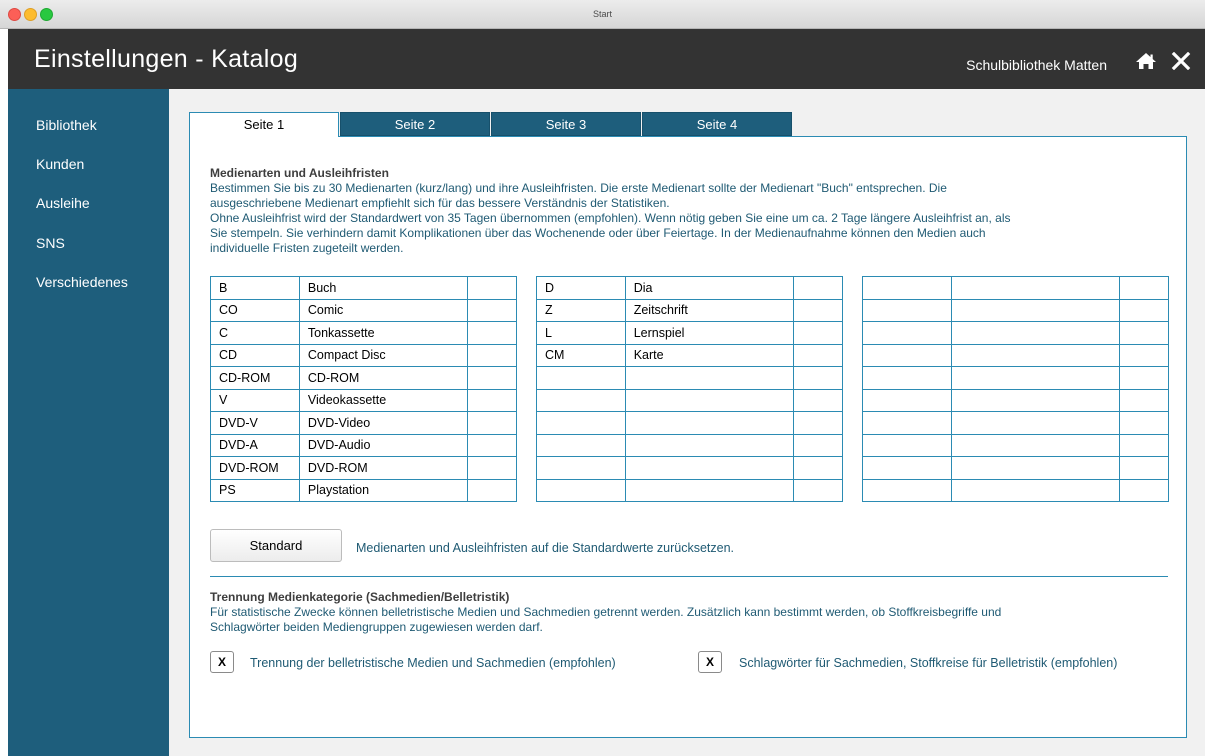 Image resolution: width=1205 pixels, height=756 pixels. What do you see at coordinates (255, 400) in the screenshot?
I see `media-code-cell: V` at bounding box center [255, 400].